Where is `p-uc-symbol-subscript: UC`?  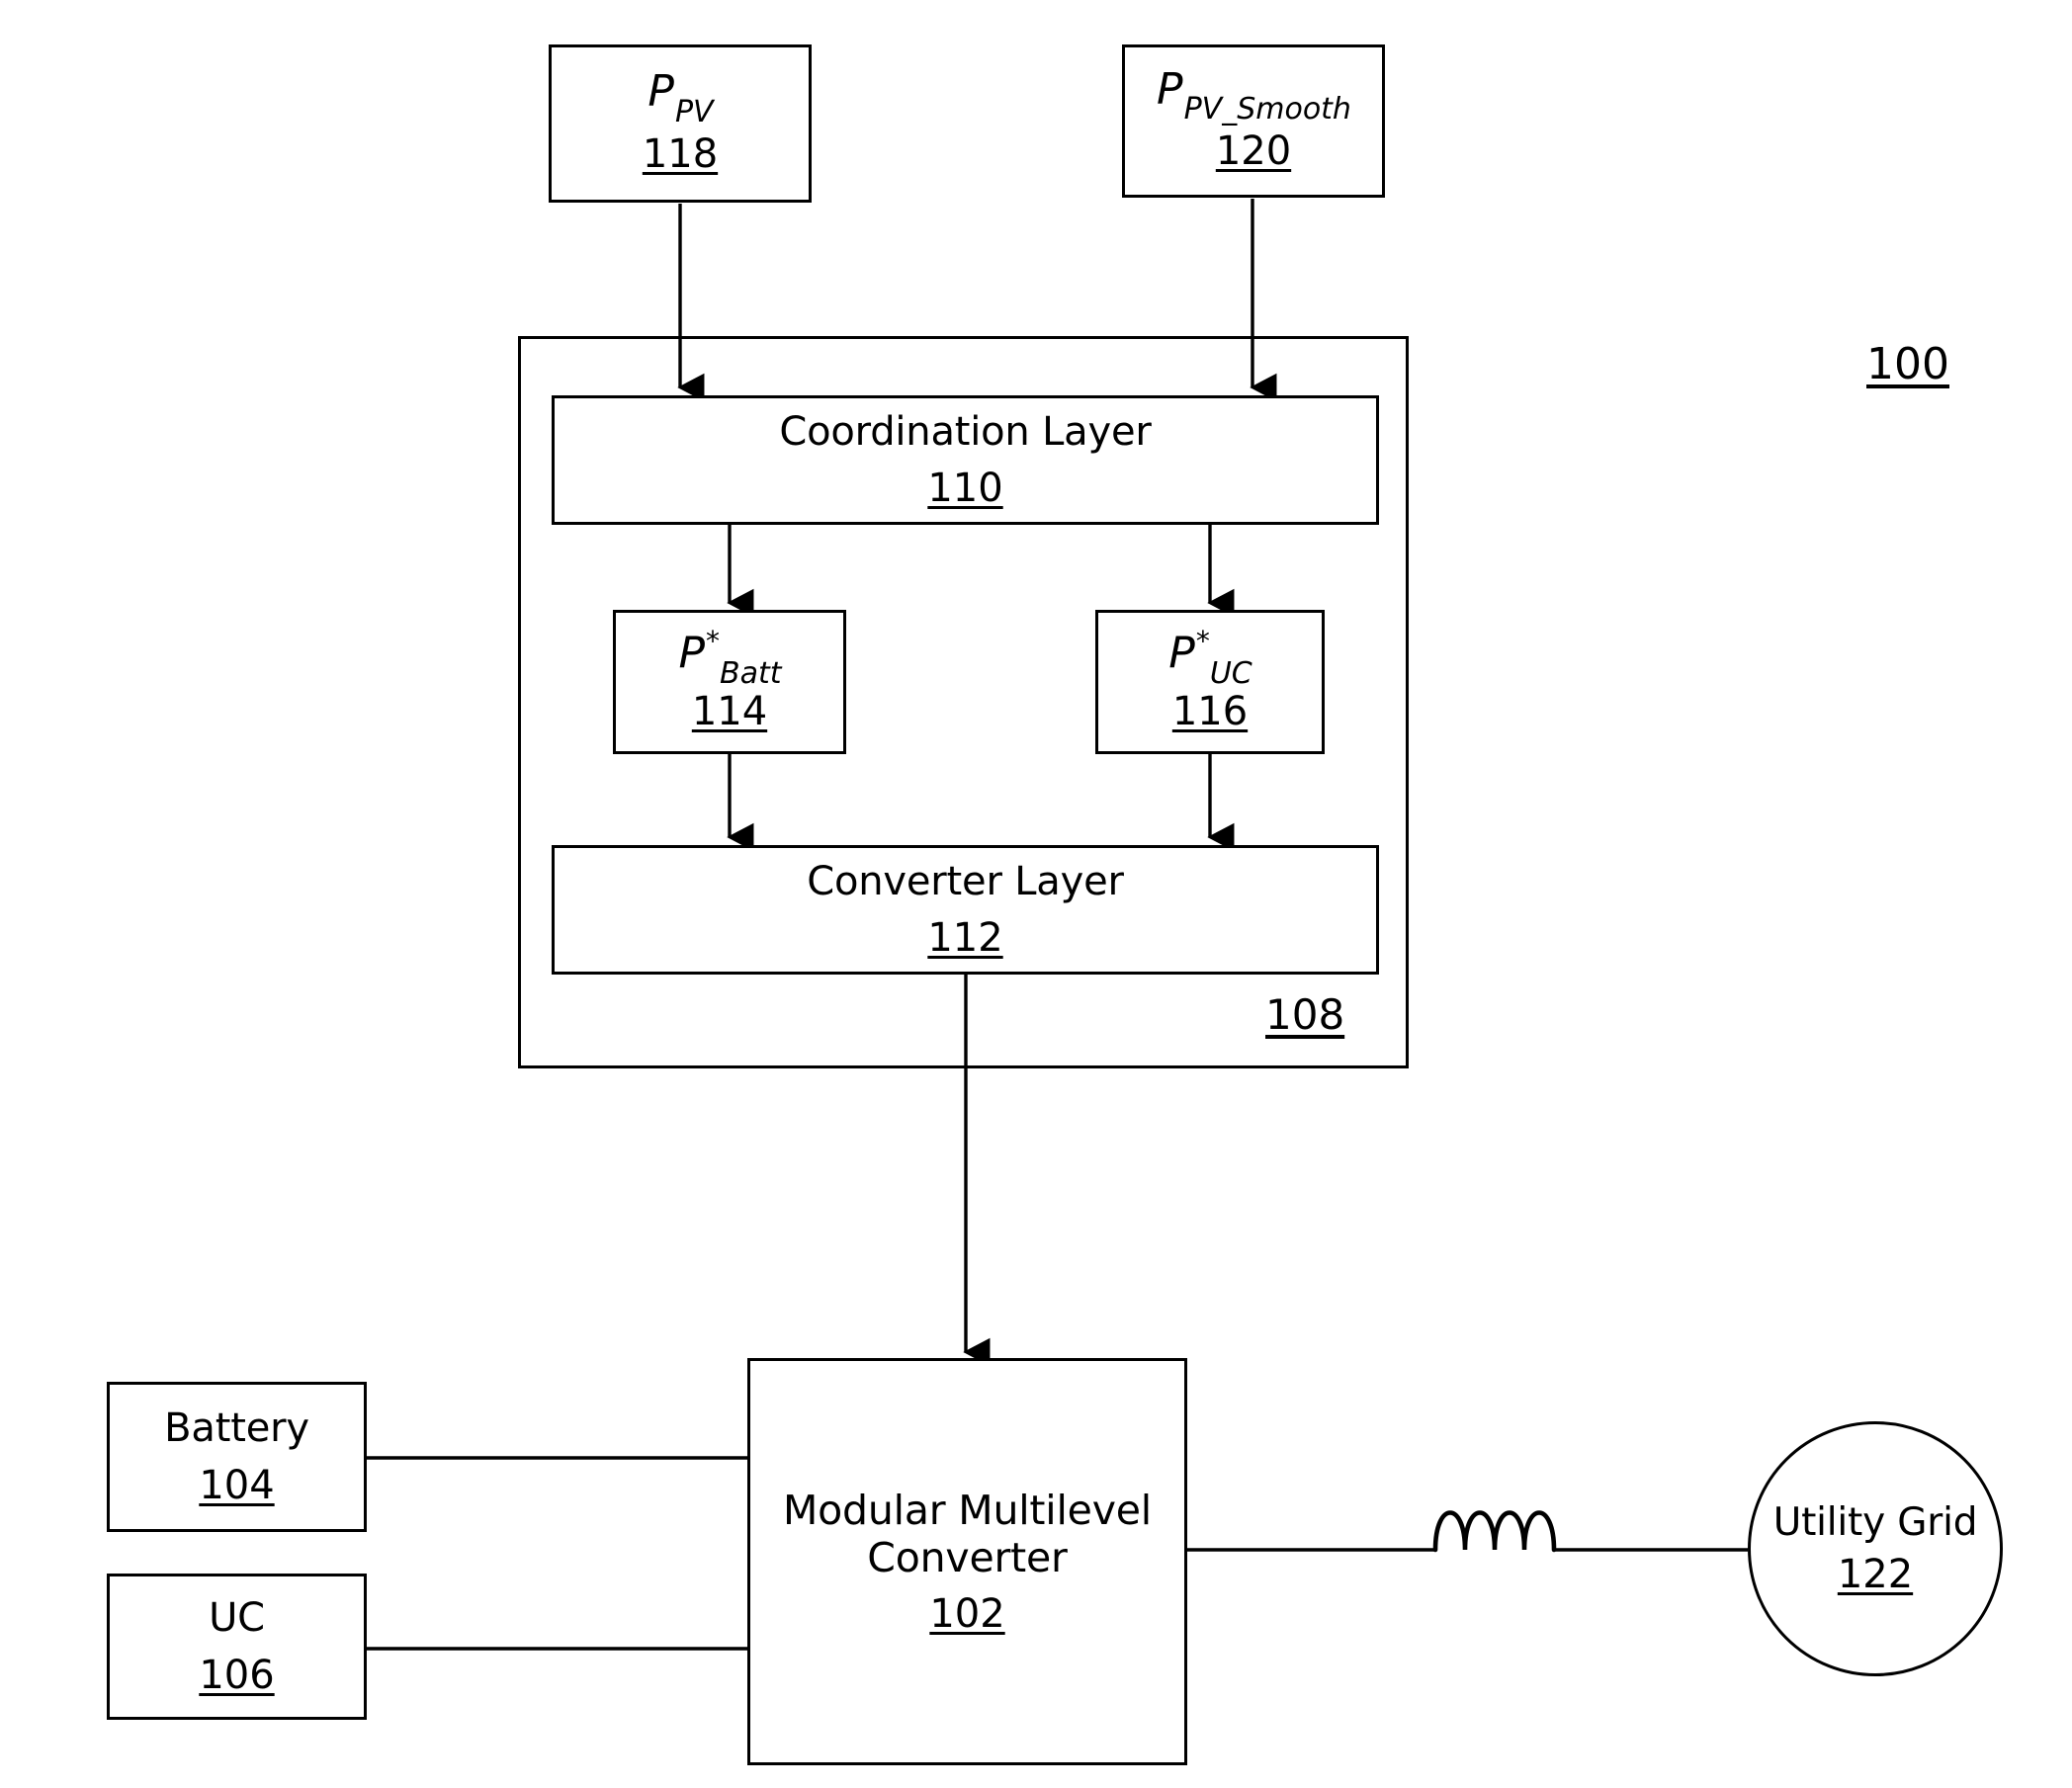 p-uc-symbol-subscript: UC is located at coordinates (1230, 674).